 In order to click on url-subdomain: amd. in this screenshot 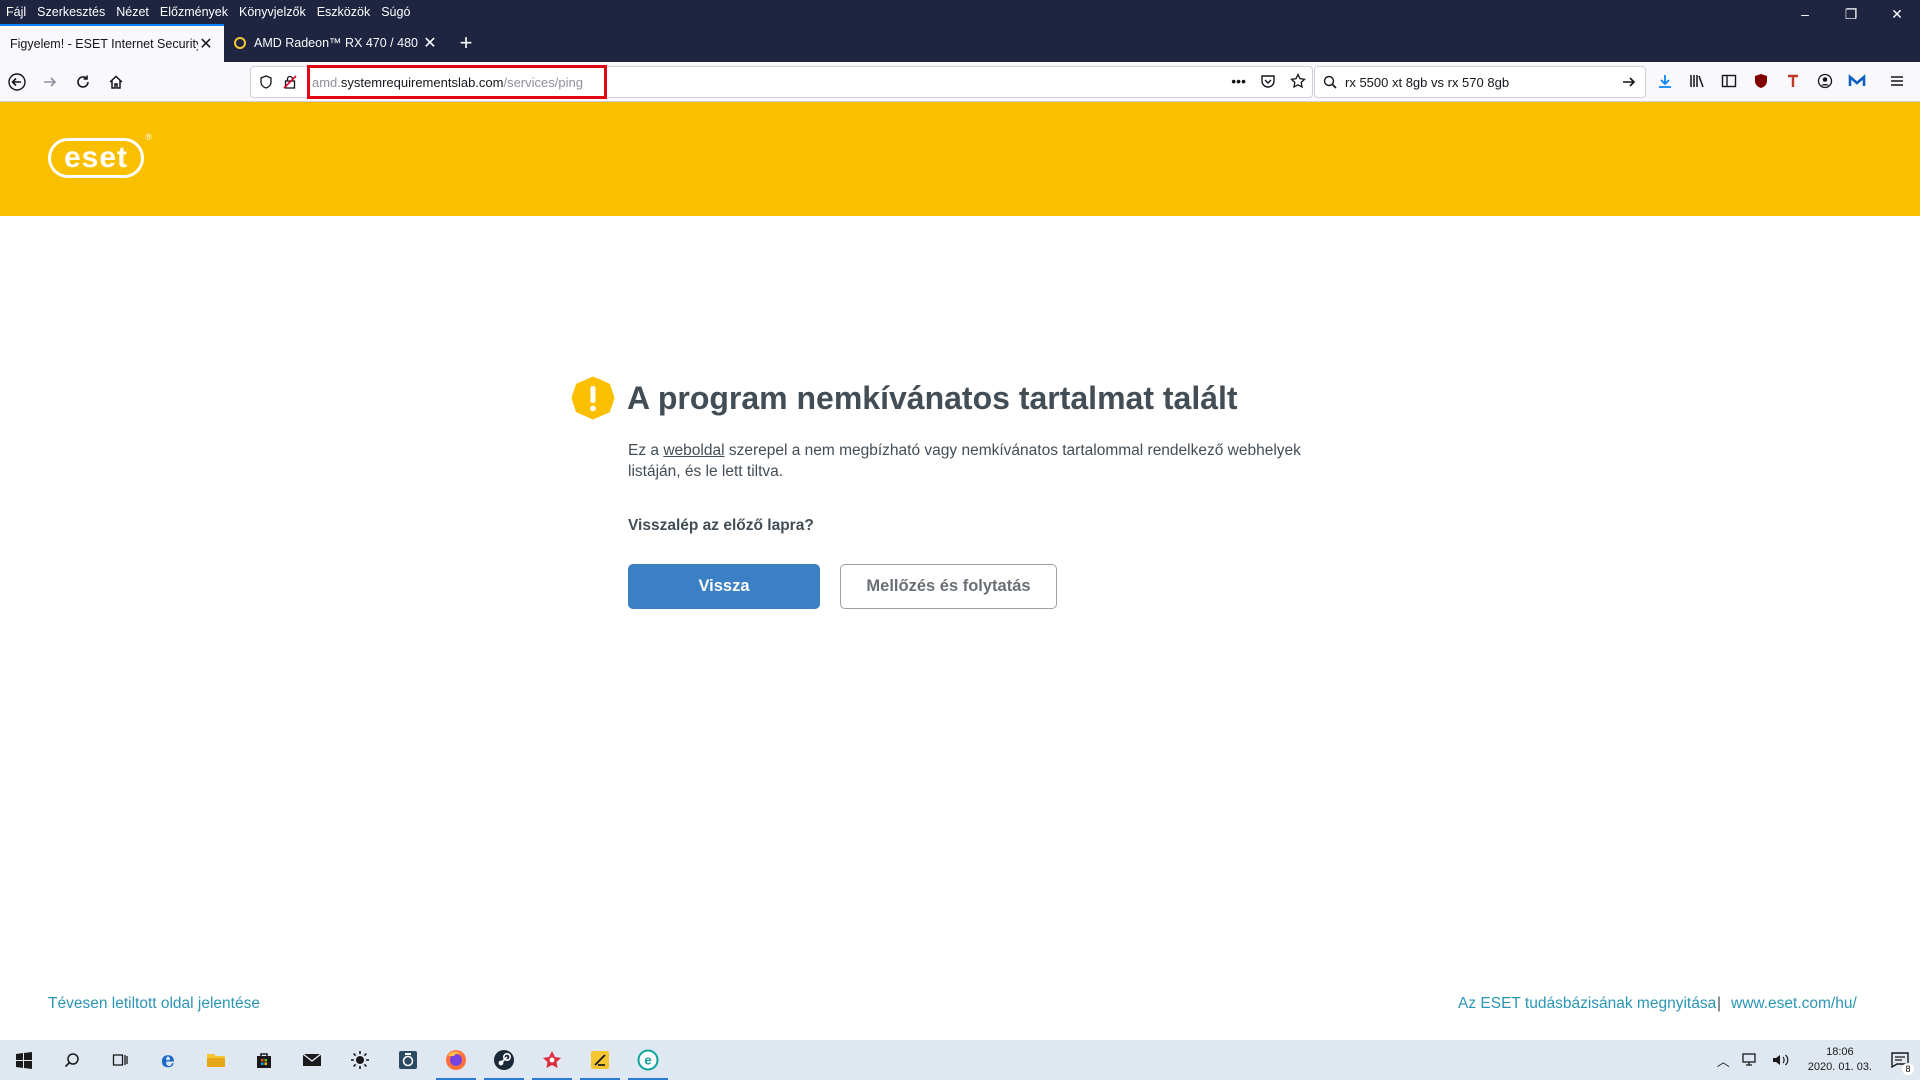, I will do `click(326, 82)`.